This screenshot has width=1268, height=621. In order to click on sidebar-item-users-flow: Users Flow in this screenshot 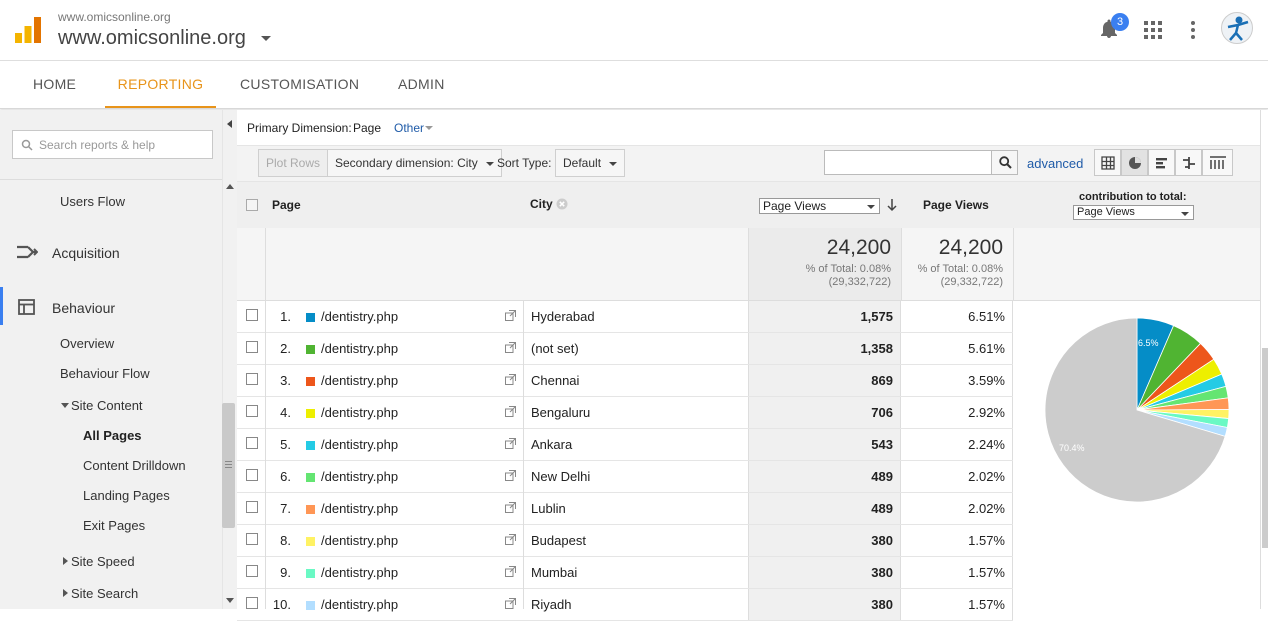, I will do `click(92, 201)`.